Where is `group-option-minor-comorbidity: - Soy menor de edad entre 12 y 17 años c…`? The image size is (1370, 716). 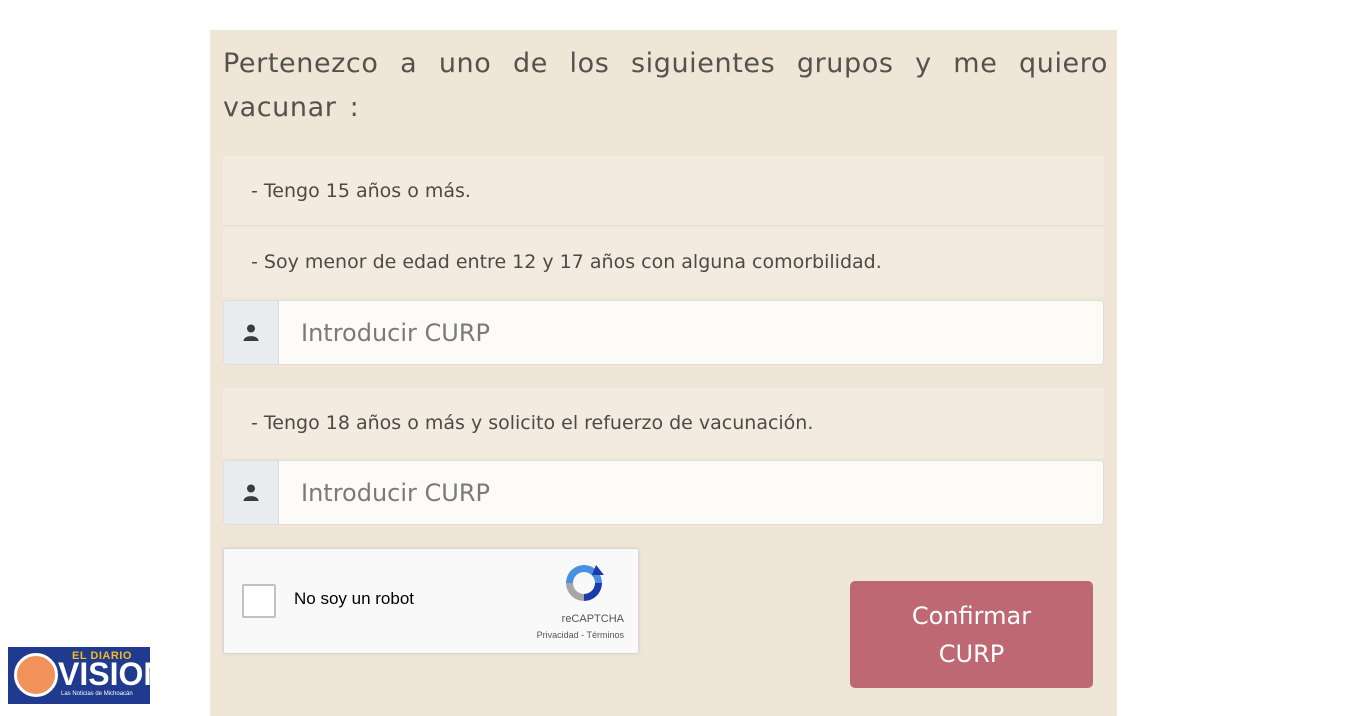
group-option-minor-comorbidity: - Soy menor de edad entre 12 y 17 años c… is located at coordinates (663, 262).